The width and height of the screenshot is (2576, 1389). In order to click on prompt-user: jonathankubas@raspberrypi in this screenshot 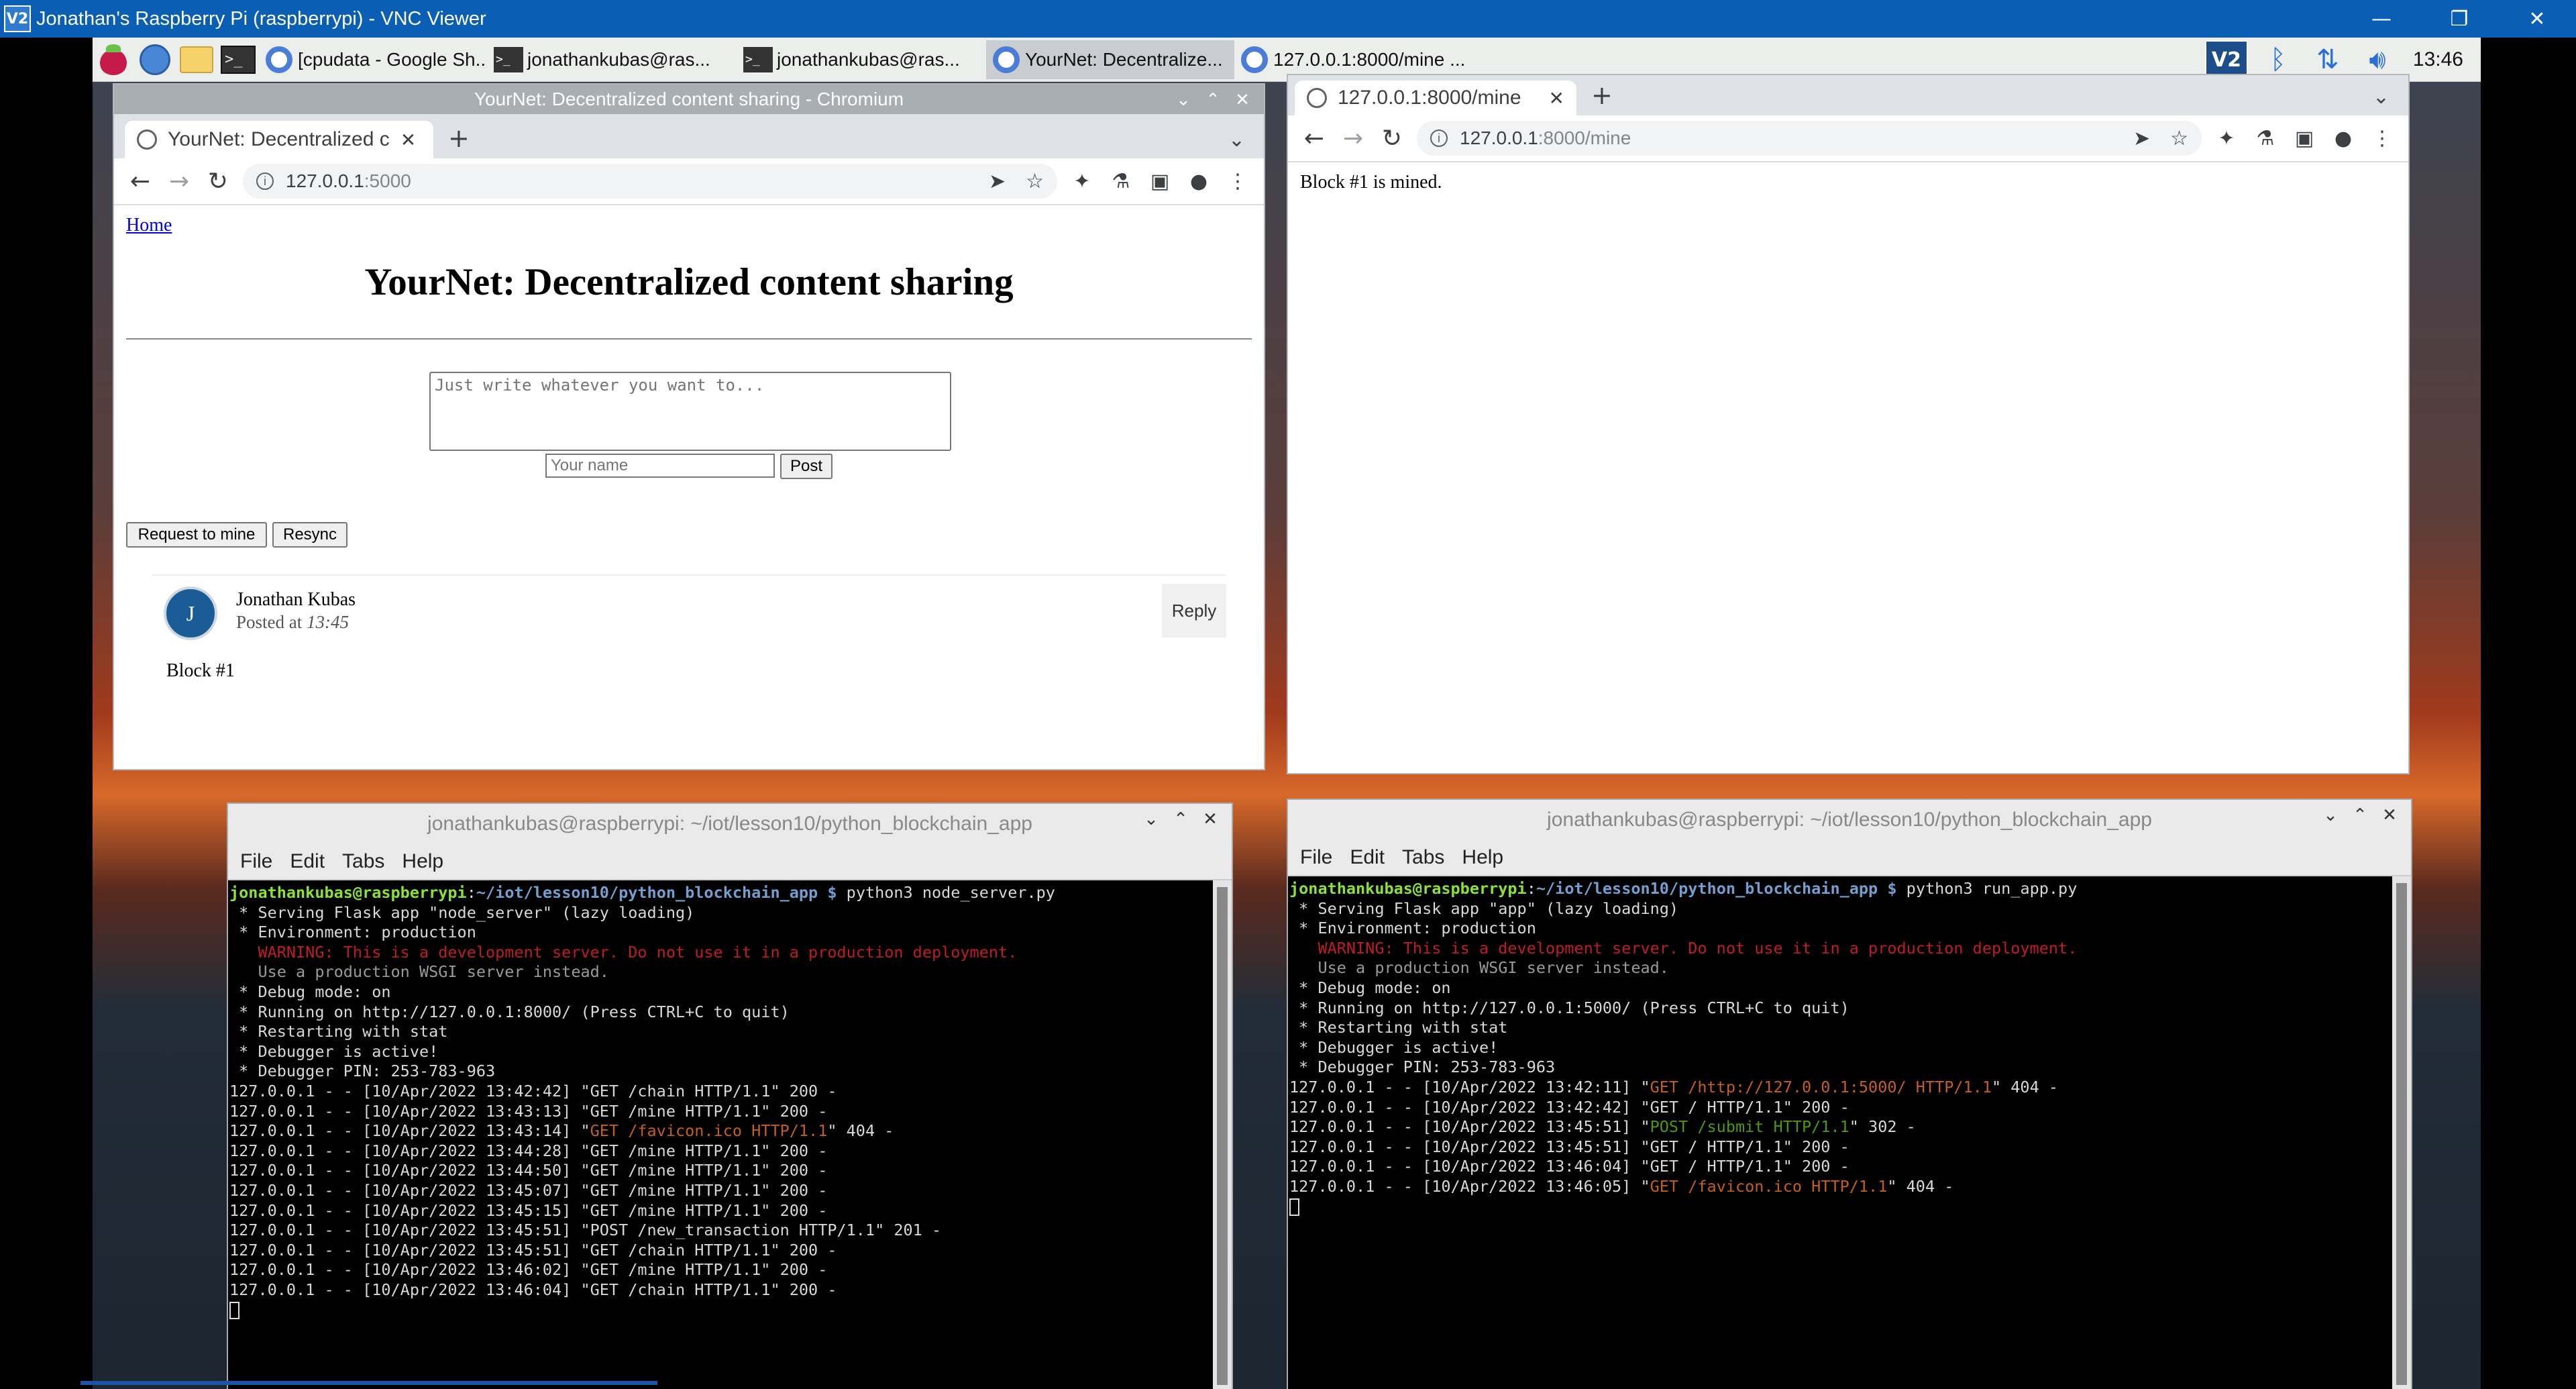, I will do `click(348, 893)`.